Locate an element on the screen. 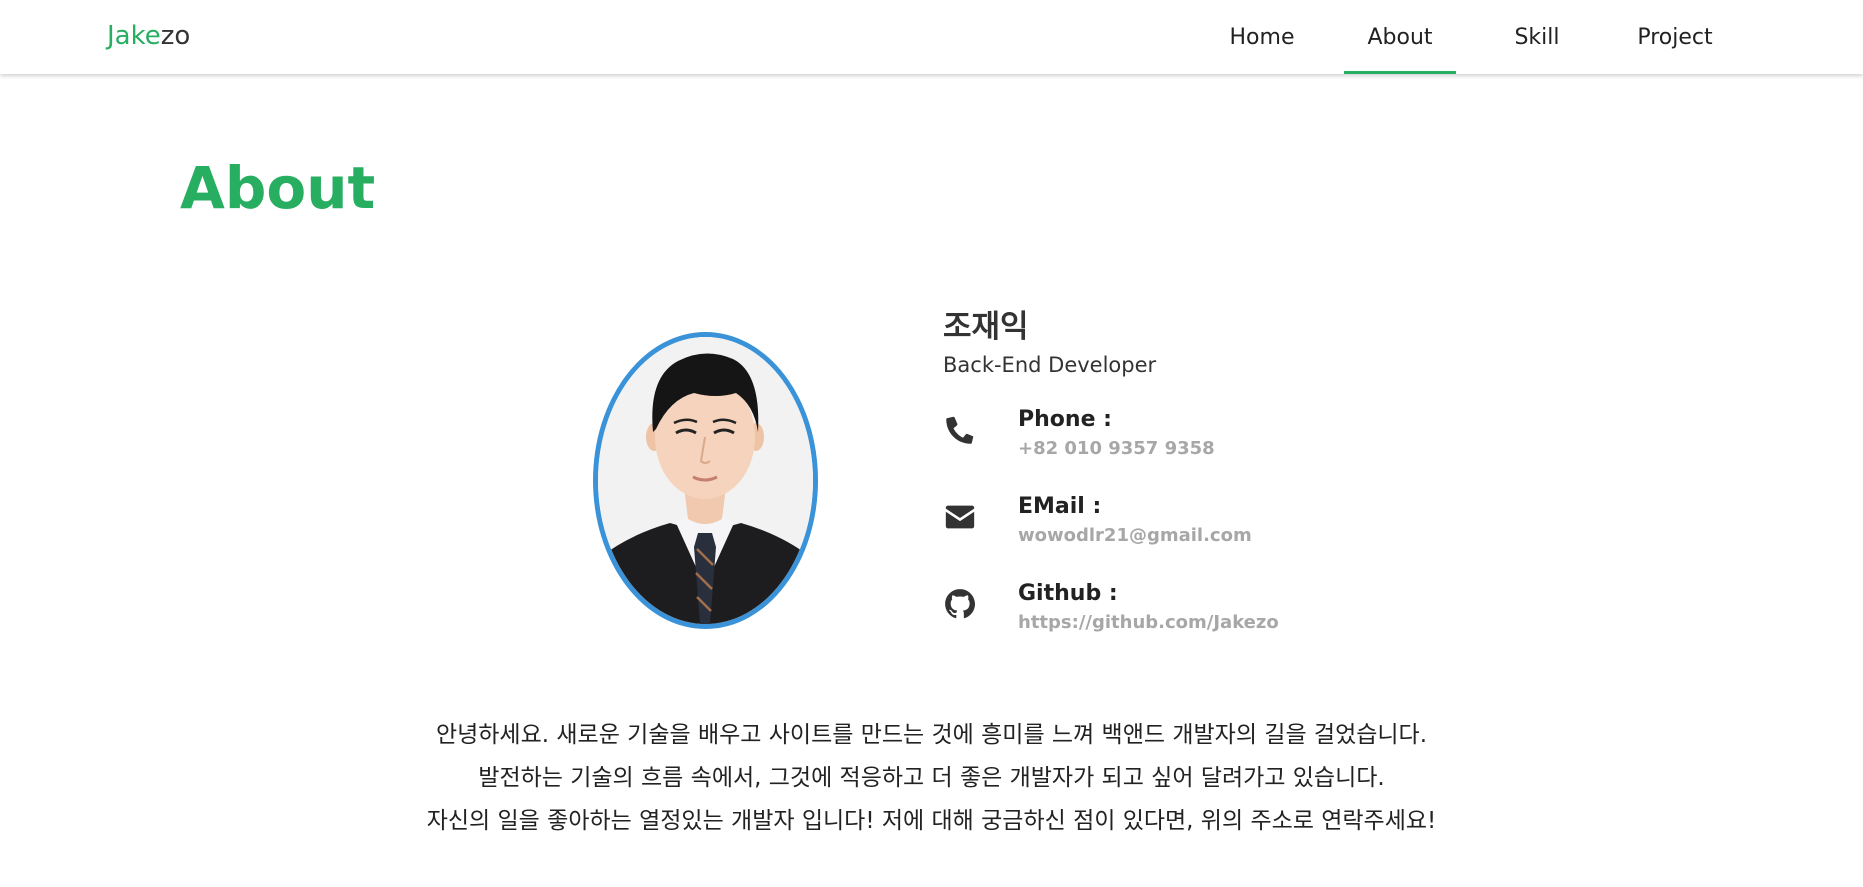 This screenshot has width=1863, height=887. nav-home: Home is located at coordinates (1262, 37).